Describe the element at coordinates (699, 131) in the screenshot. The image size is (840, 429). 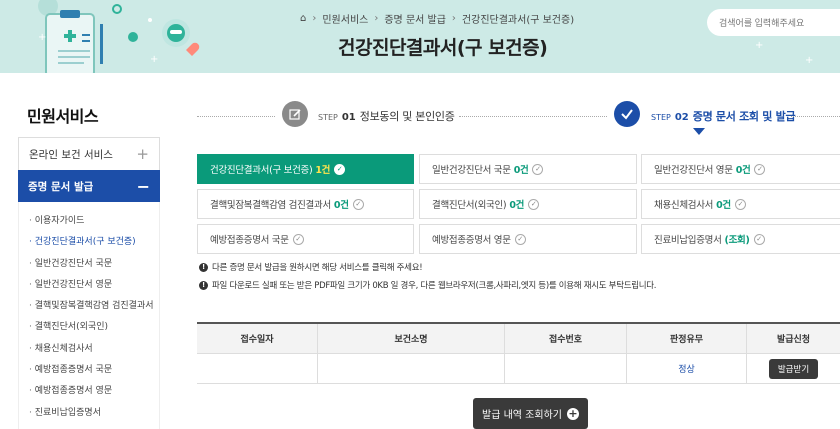
I see `arrow-down-icon` at that location.